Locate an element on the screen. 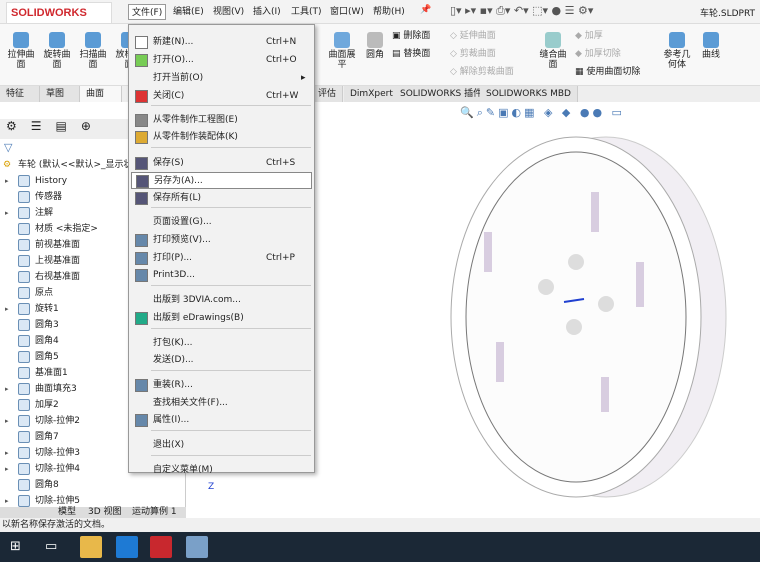 This screenshot has height=562, width=760. file-menu-item: 从零件制作装配体(K) is located at coordinates (221, 137).